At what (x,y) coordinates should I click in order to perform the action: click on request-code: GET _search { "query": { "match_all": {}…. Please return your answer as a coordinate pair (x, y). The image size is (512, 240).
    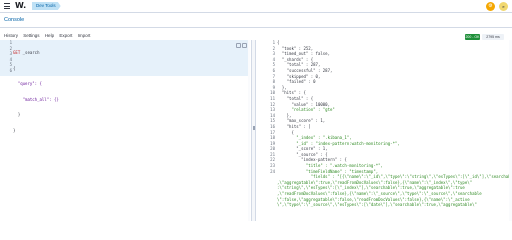
    Looking at the image, I should click on (36, 92).